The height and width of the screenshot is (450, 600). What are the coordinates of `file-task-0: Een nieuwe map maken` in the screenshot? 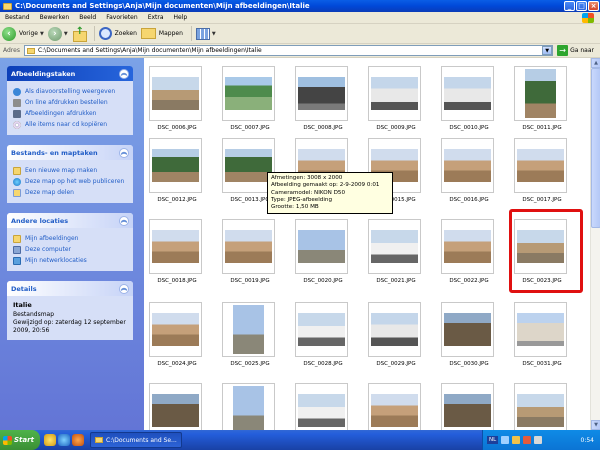 It's located at (70, 170).